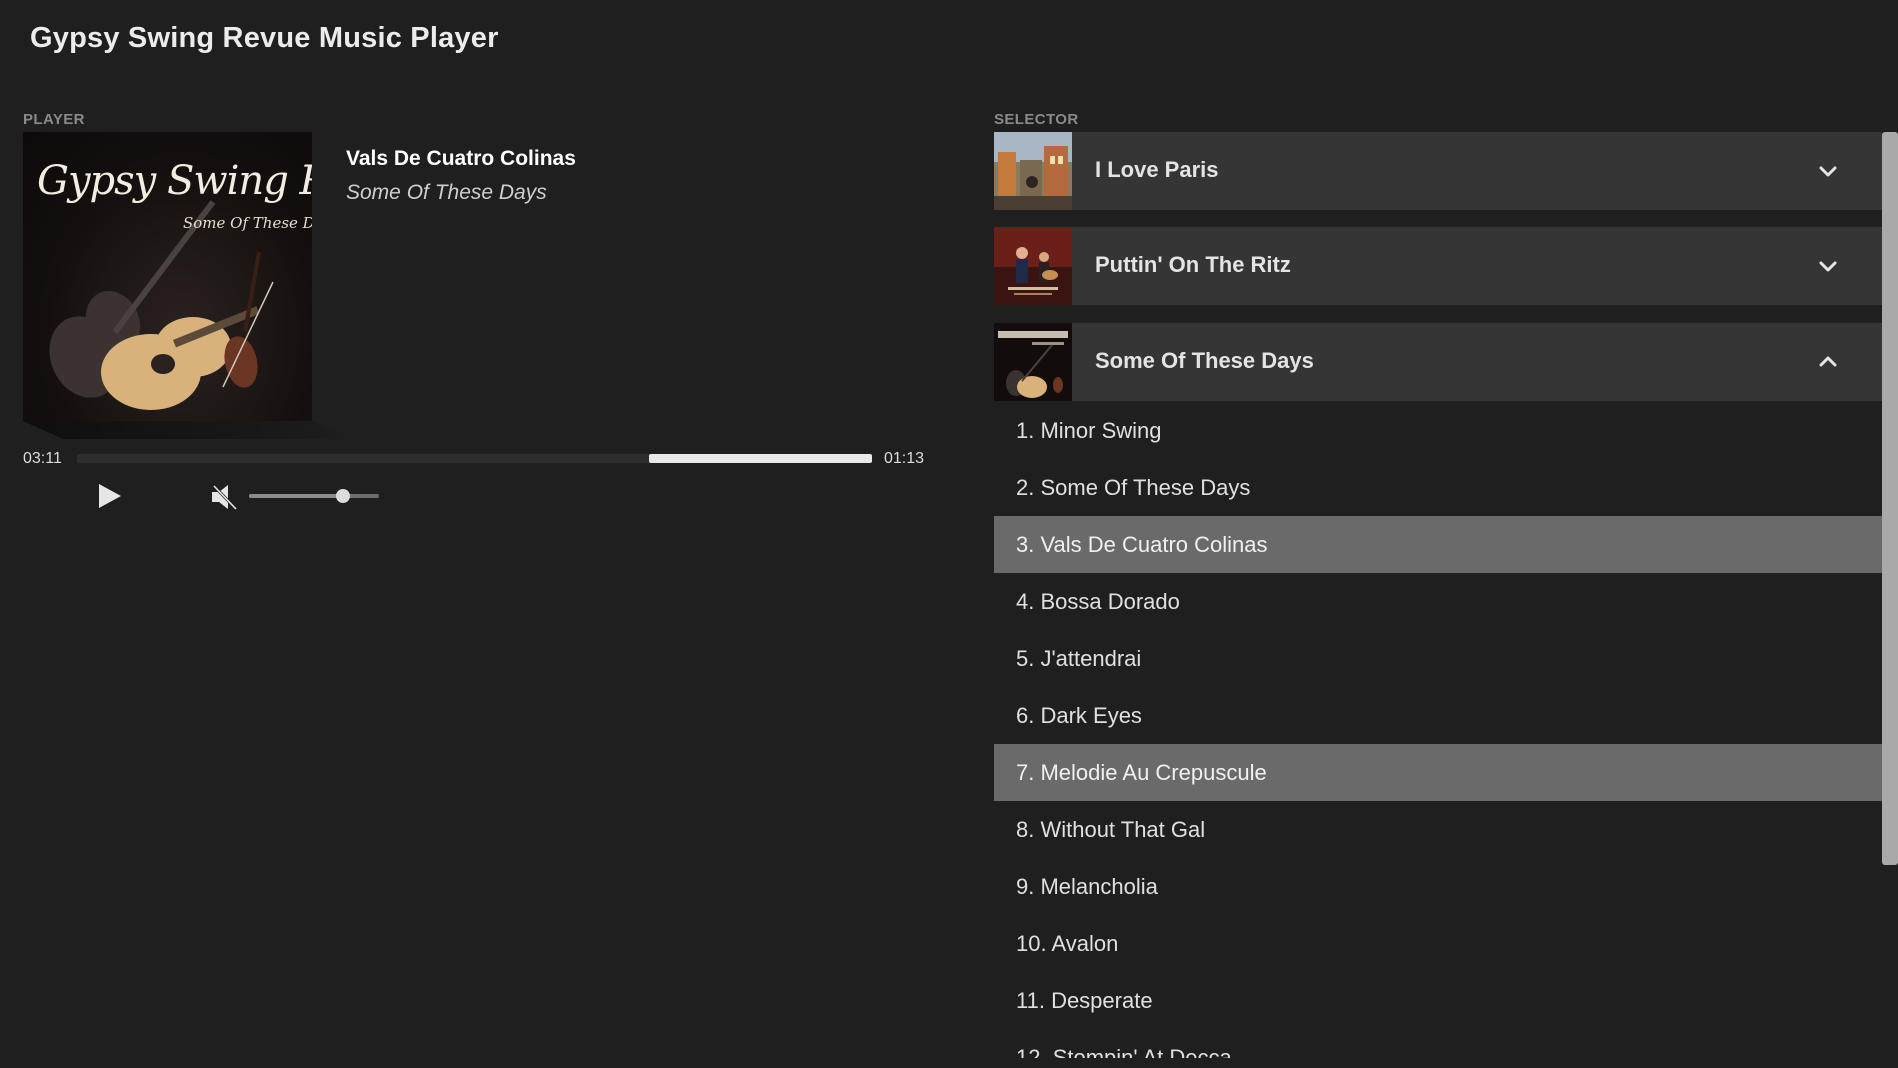 This screenshot has width=1898, height=1068. I want to click on album-title: Some Of These Days, so click(1204, 360).